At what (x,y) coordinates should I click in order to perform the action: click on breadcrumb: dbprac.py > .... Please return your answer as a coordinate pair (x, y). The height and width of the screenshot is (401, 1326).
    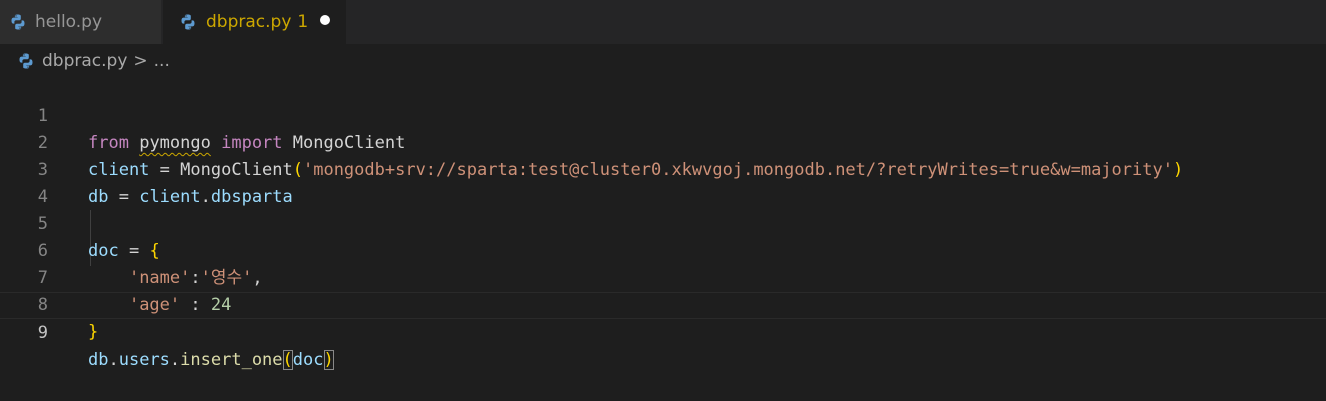
    Looking at the image, I should click on (663, 60).